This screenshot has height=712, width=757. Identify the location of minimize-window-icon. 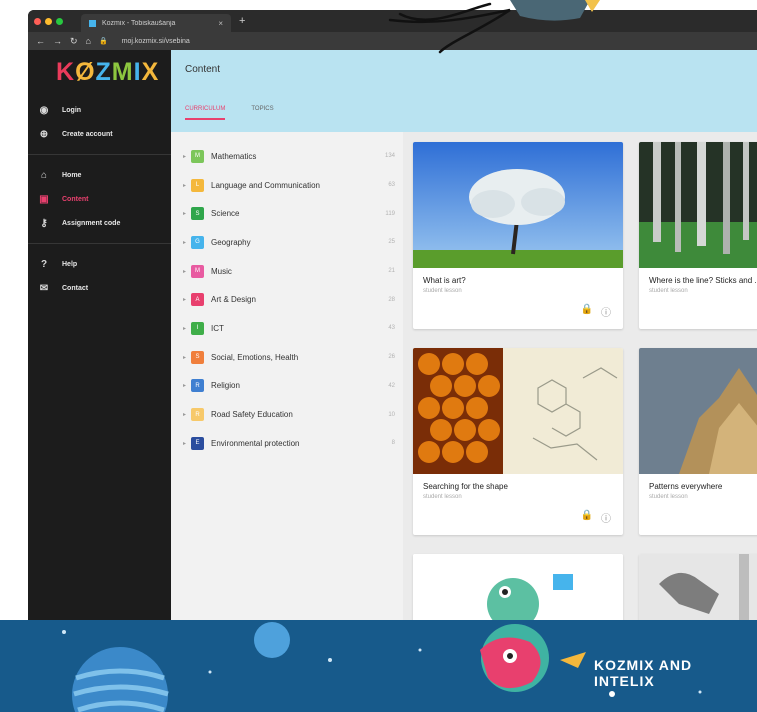
(48, 21).